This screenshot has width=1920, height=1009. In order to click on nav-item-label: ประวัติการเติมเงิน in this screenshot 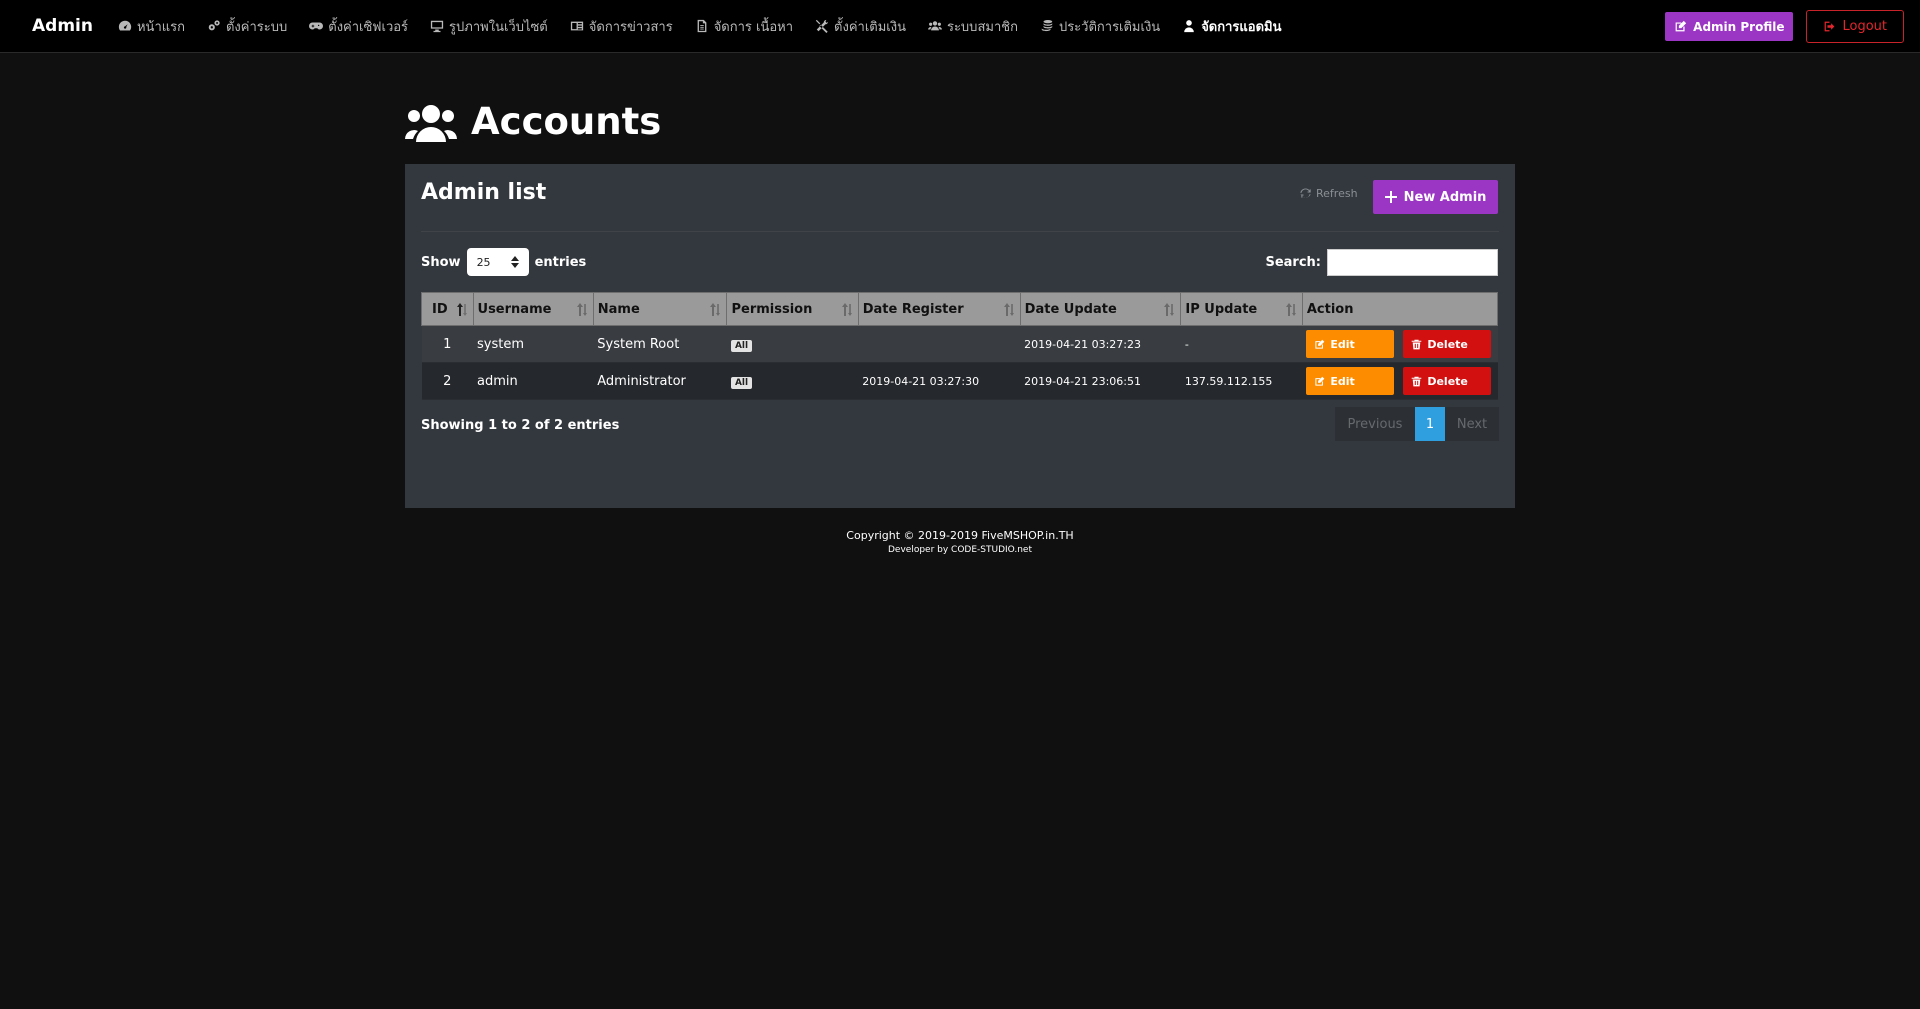, I will do `click(1109, 27)`.